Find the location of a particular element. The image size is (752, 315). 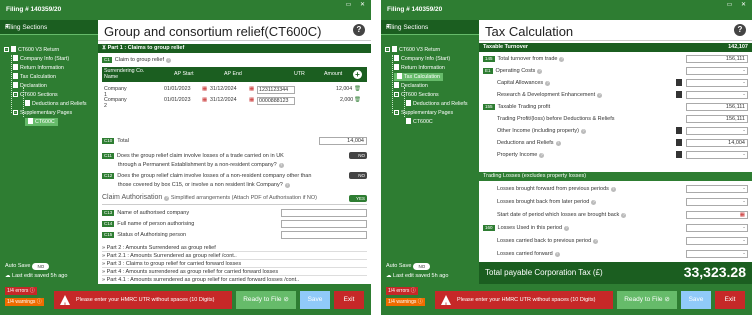

person-authorising-input is located at coordinates (324, 224).